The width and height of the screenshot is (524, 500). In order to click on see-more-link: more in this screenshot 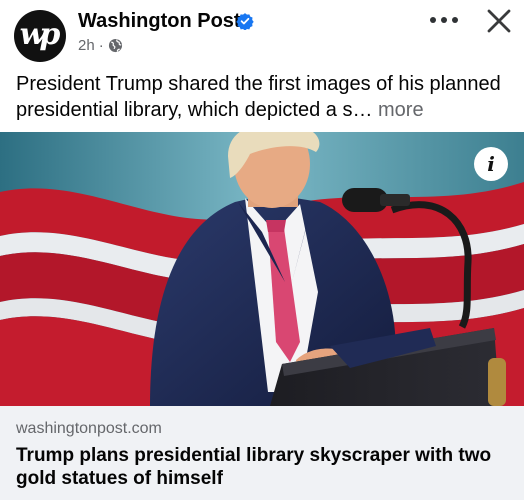, I will do `click(398, 110)`.